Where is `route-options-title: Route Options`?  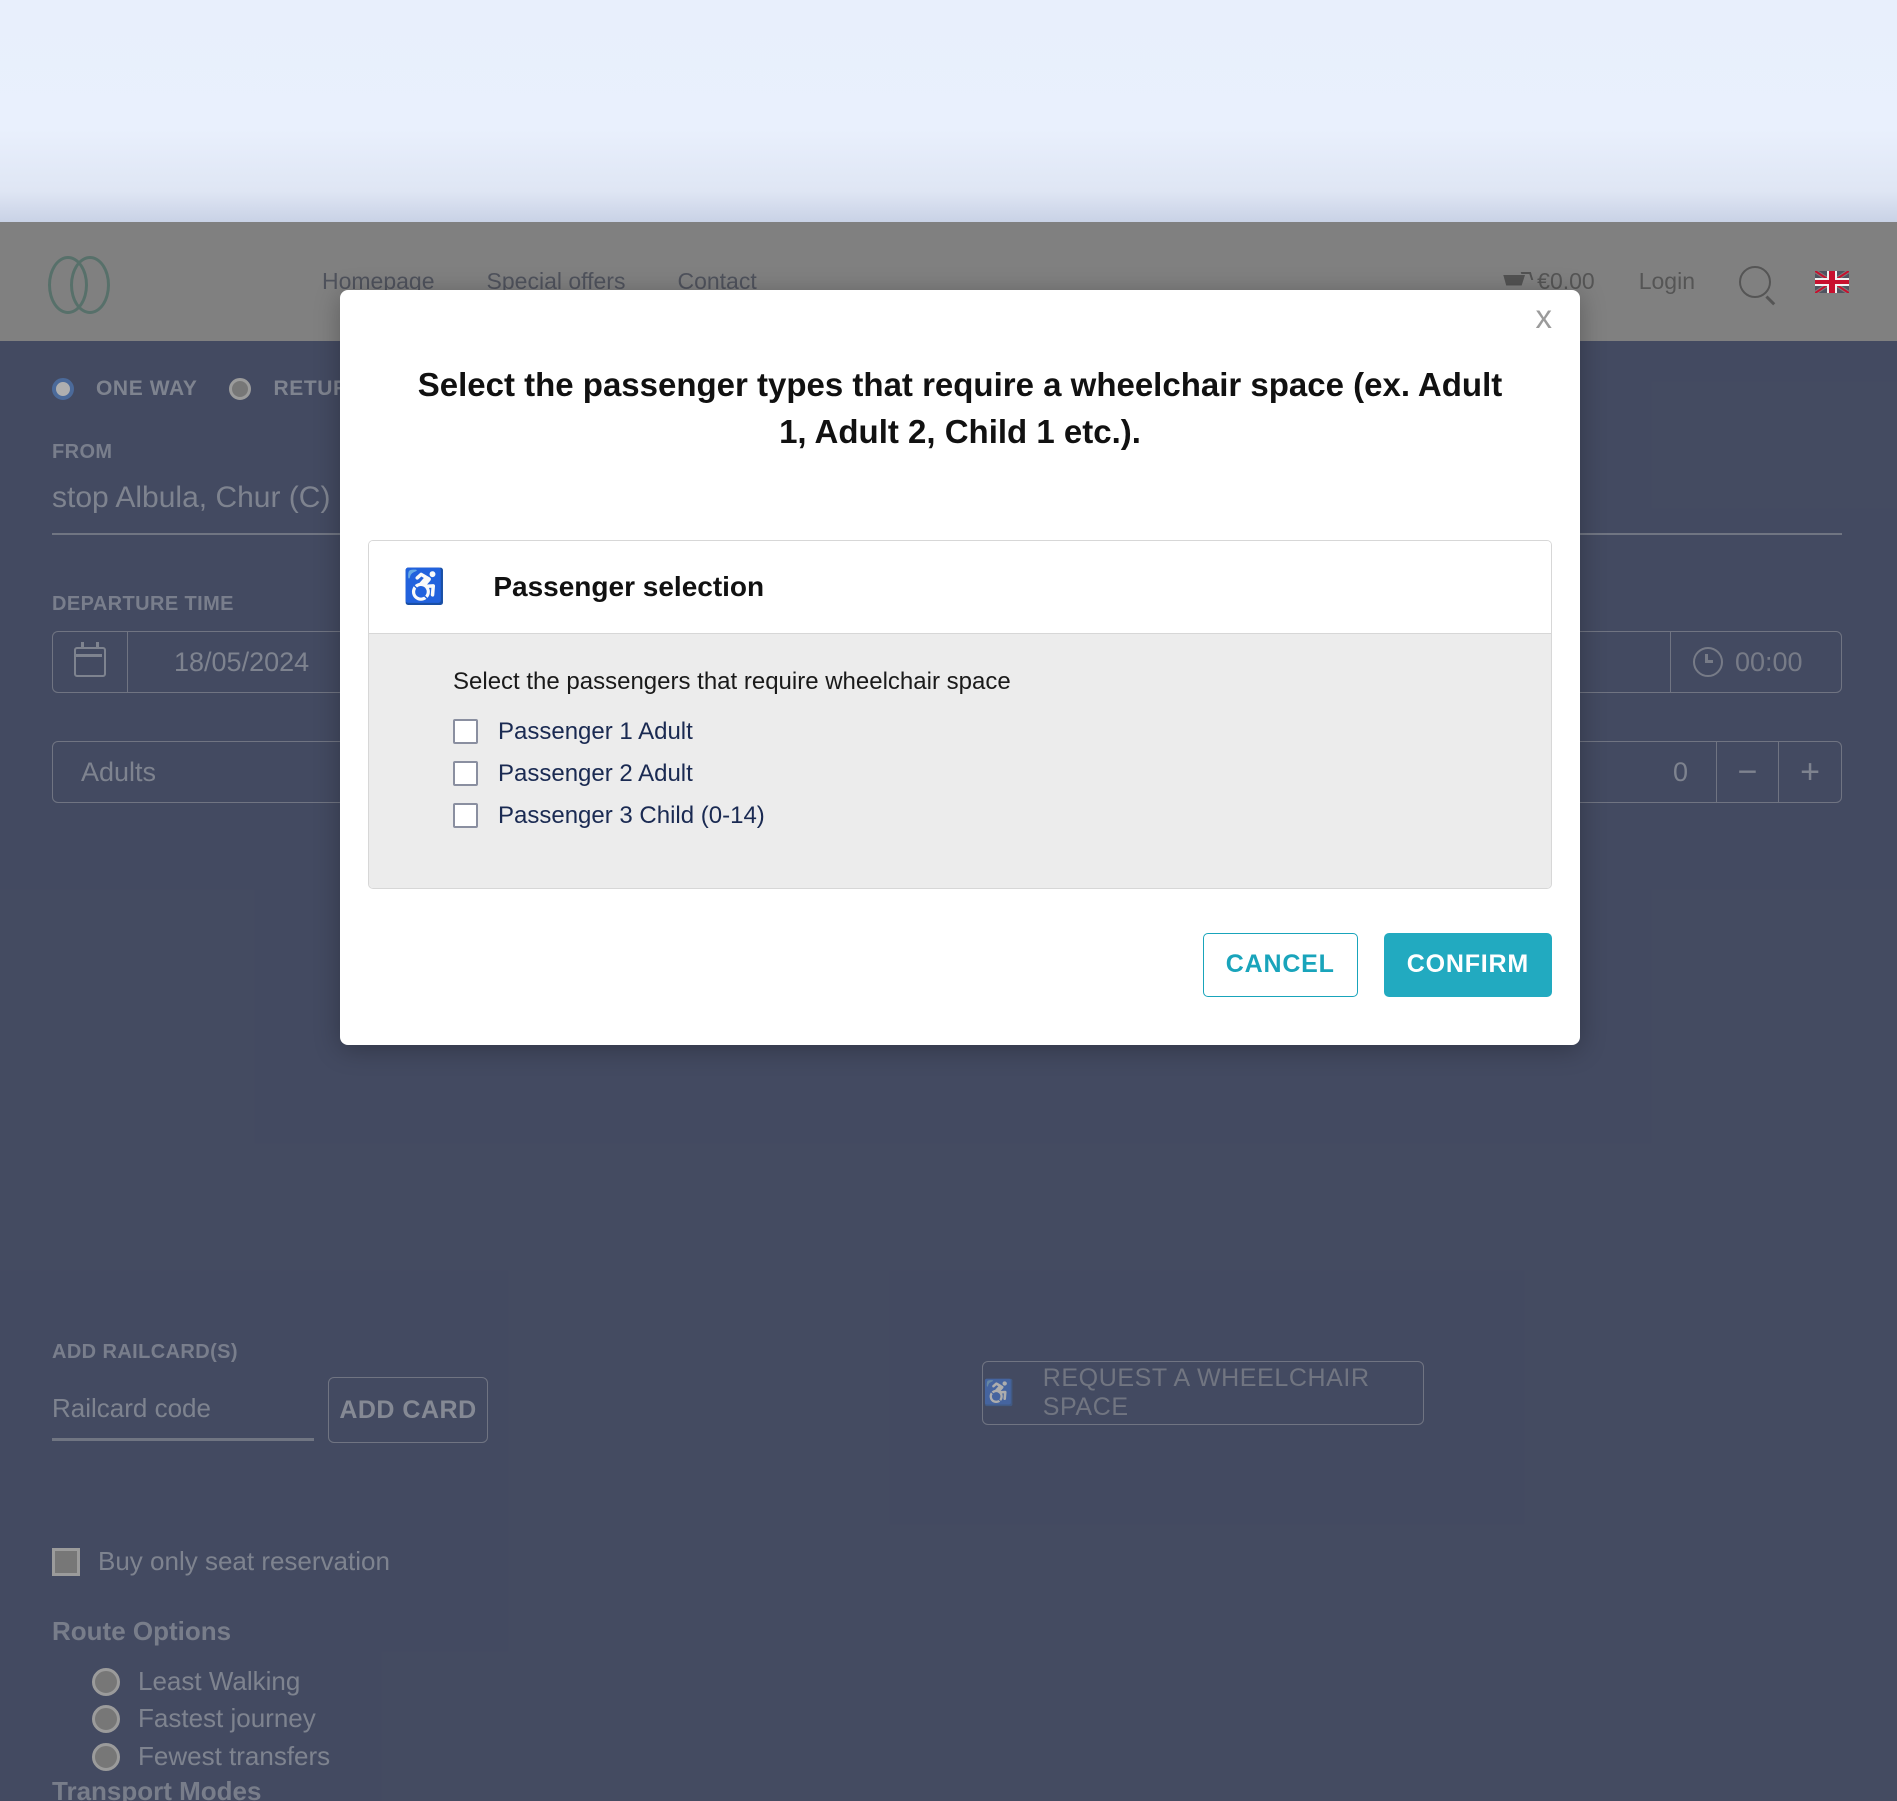
route-options-title: Route Options is located at coordinates (142, 1631).